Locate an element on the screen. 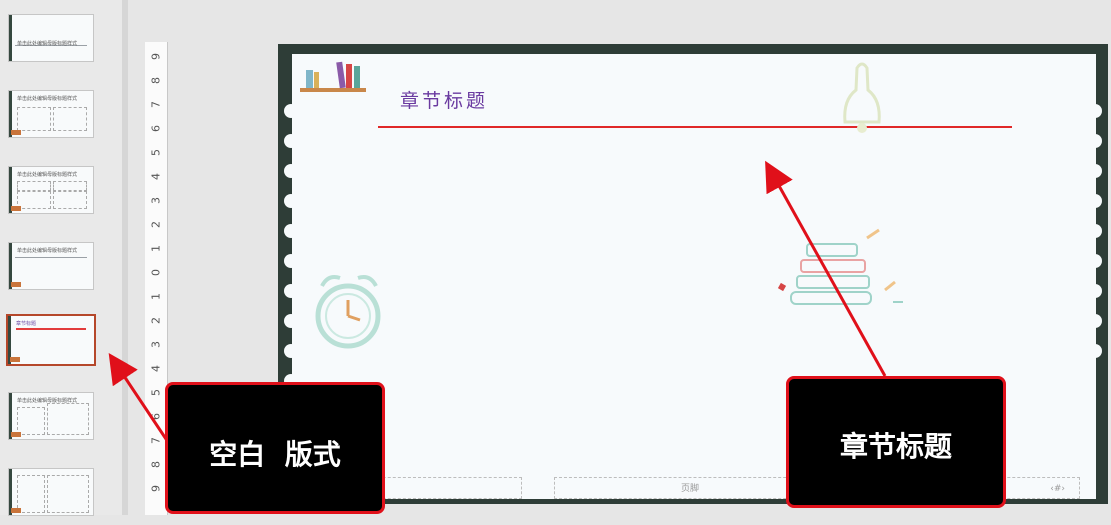 Image resolution: width=1111 pixels, height=525 pixels. layout-callout: 空白 版式 is located at coordinates (275, 448).